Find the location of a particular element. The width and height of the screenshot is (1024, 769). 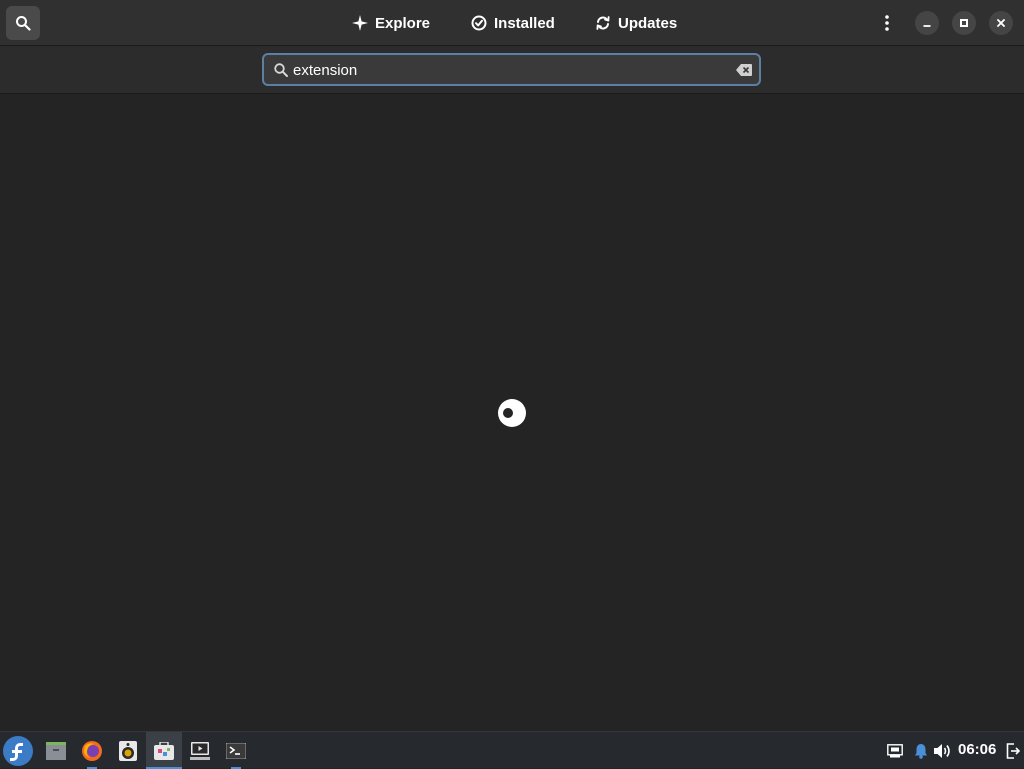

kebab-menu-icon is located at coordinates (887, 23).